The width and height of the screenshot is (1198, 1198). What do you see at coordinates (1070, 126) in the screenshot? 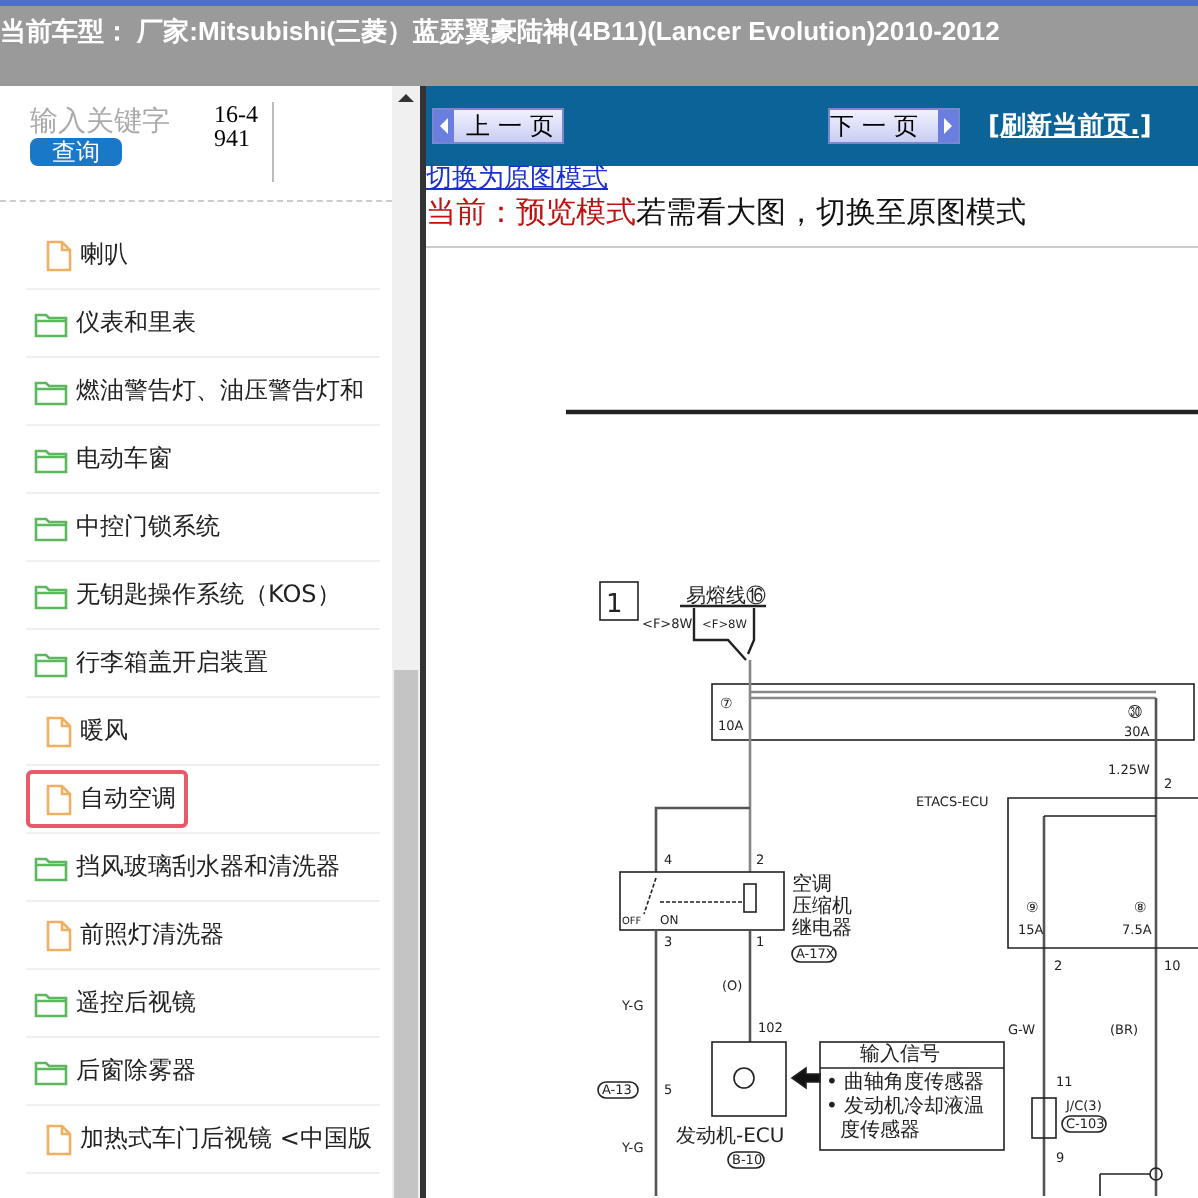
I see `refresh-link: [刷新当前页.]` at bounding box center [1070, 126].